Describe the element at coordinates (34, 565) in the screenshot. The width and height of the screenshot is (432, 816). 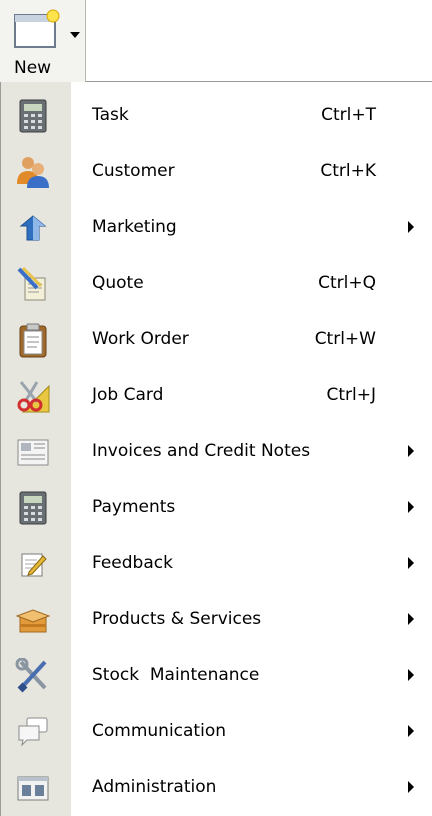
I see `notepad-icon` at that location.